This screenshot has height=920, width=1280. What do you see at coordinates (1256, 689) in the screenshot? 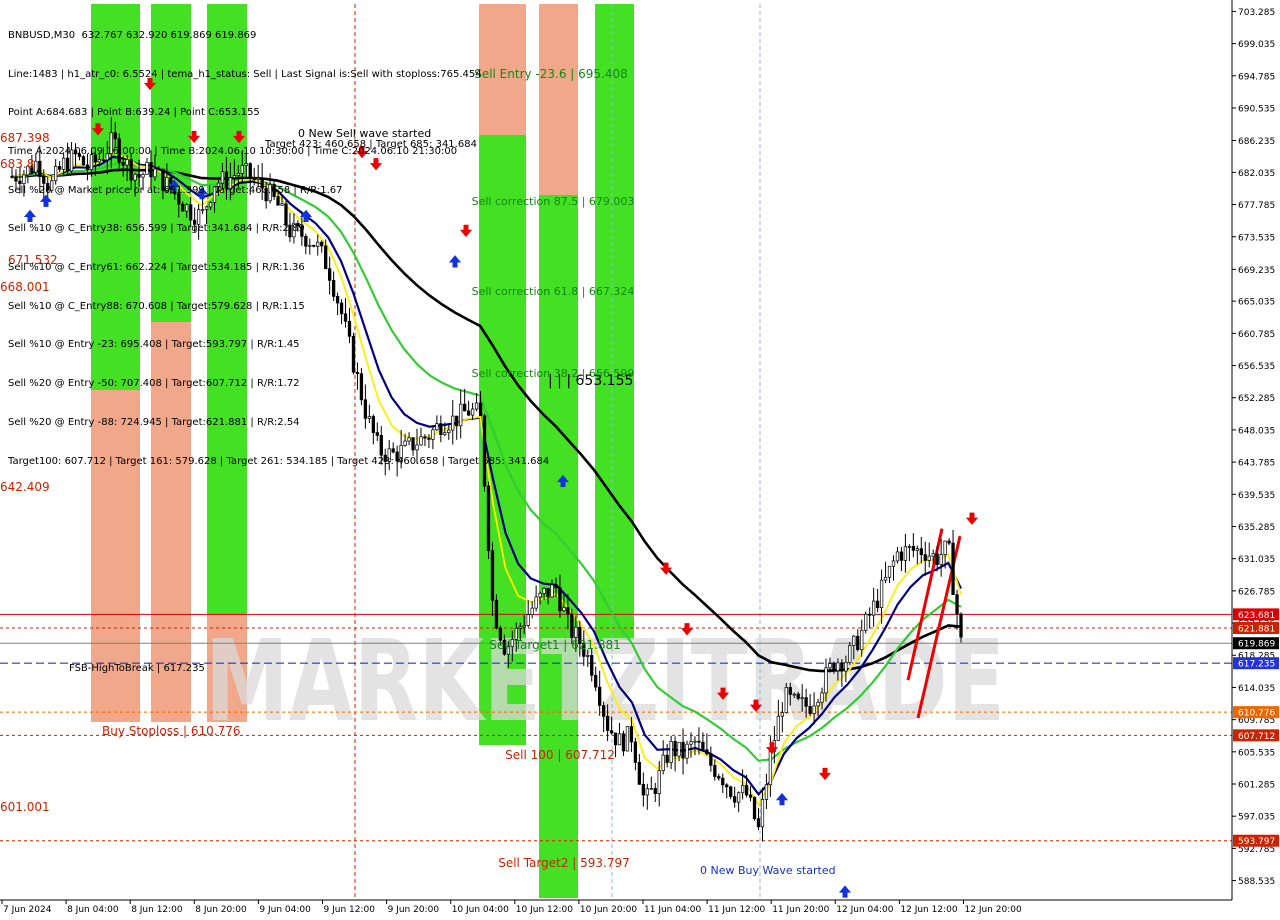
I see `y-tick-label: 614.035` at bounding box center [1256, 689].